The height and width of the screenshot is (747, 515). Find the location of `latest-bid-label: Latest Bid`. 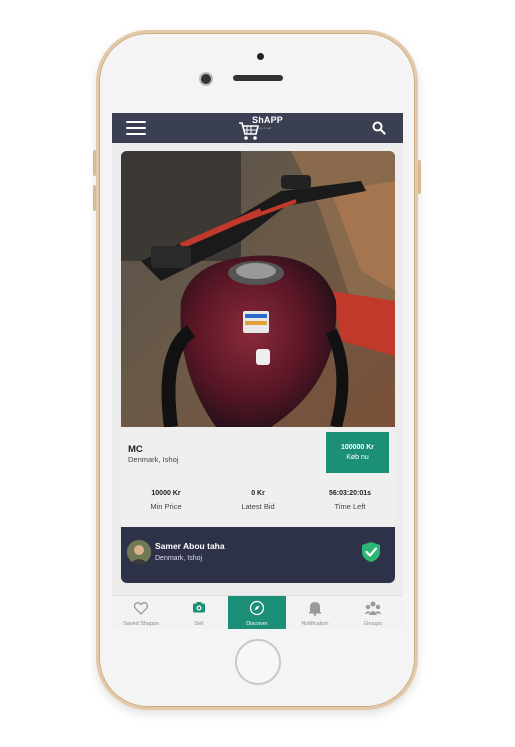

latest-bid-label: Latest Bid is located at coordinates (258, 506).